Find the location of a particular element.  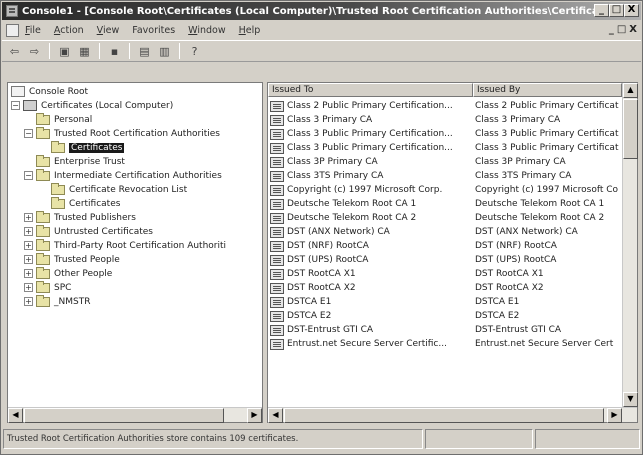

menu-help: Help is located at coordinates (250, 30).